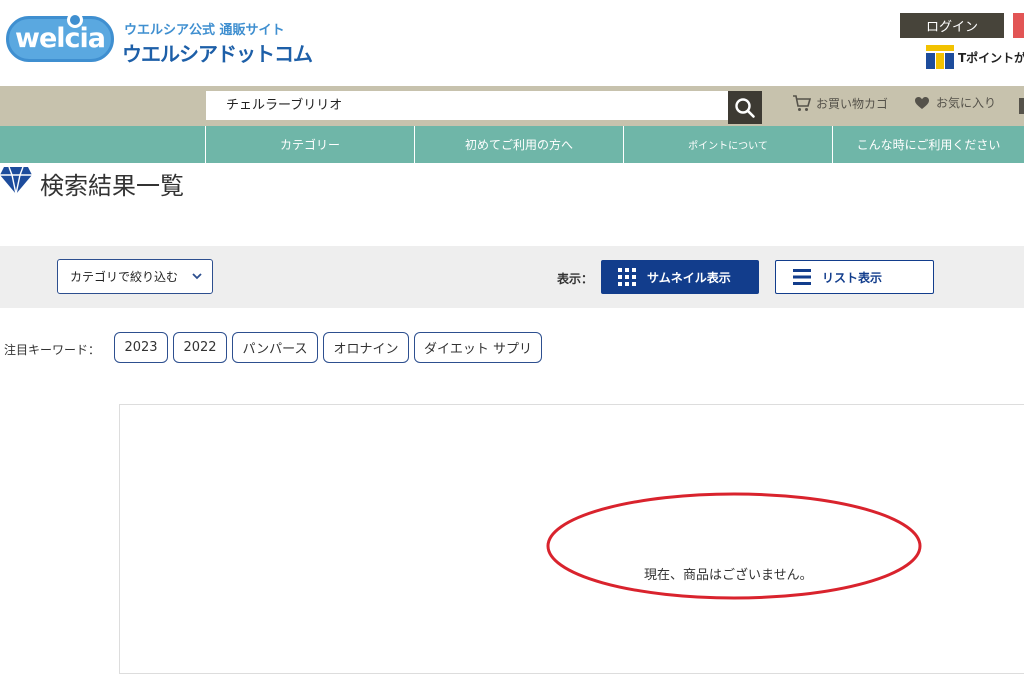 This screenshot has width=1024, height=674. I want to click on keyword-list: 2023 2022 パンパース オロナイン ダイエット サプリ, so click(328, 347).